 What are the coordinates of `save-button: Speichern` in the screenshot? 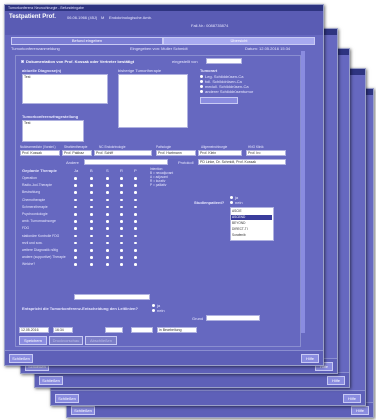 It's located at (33, 340).